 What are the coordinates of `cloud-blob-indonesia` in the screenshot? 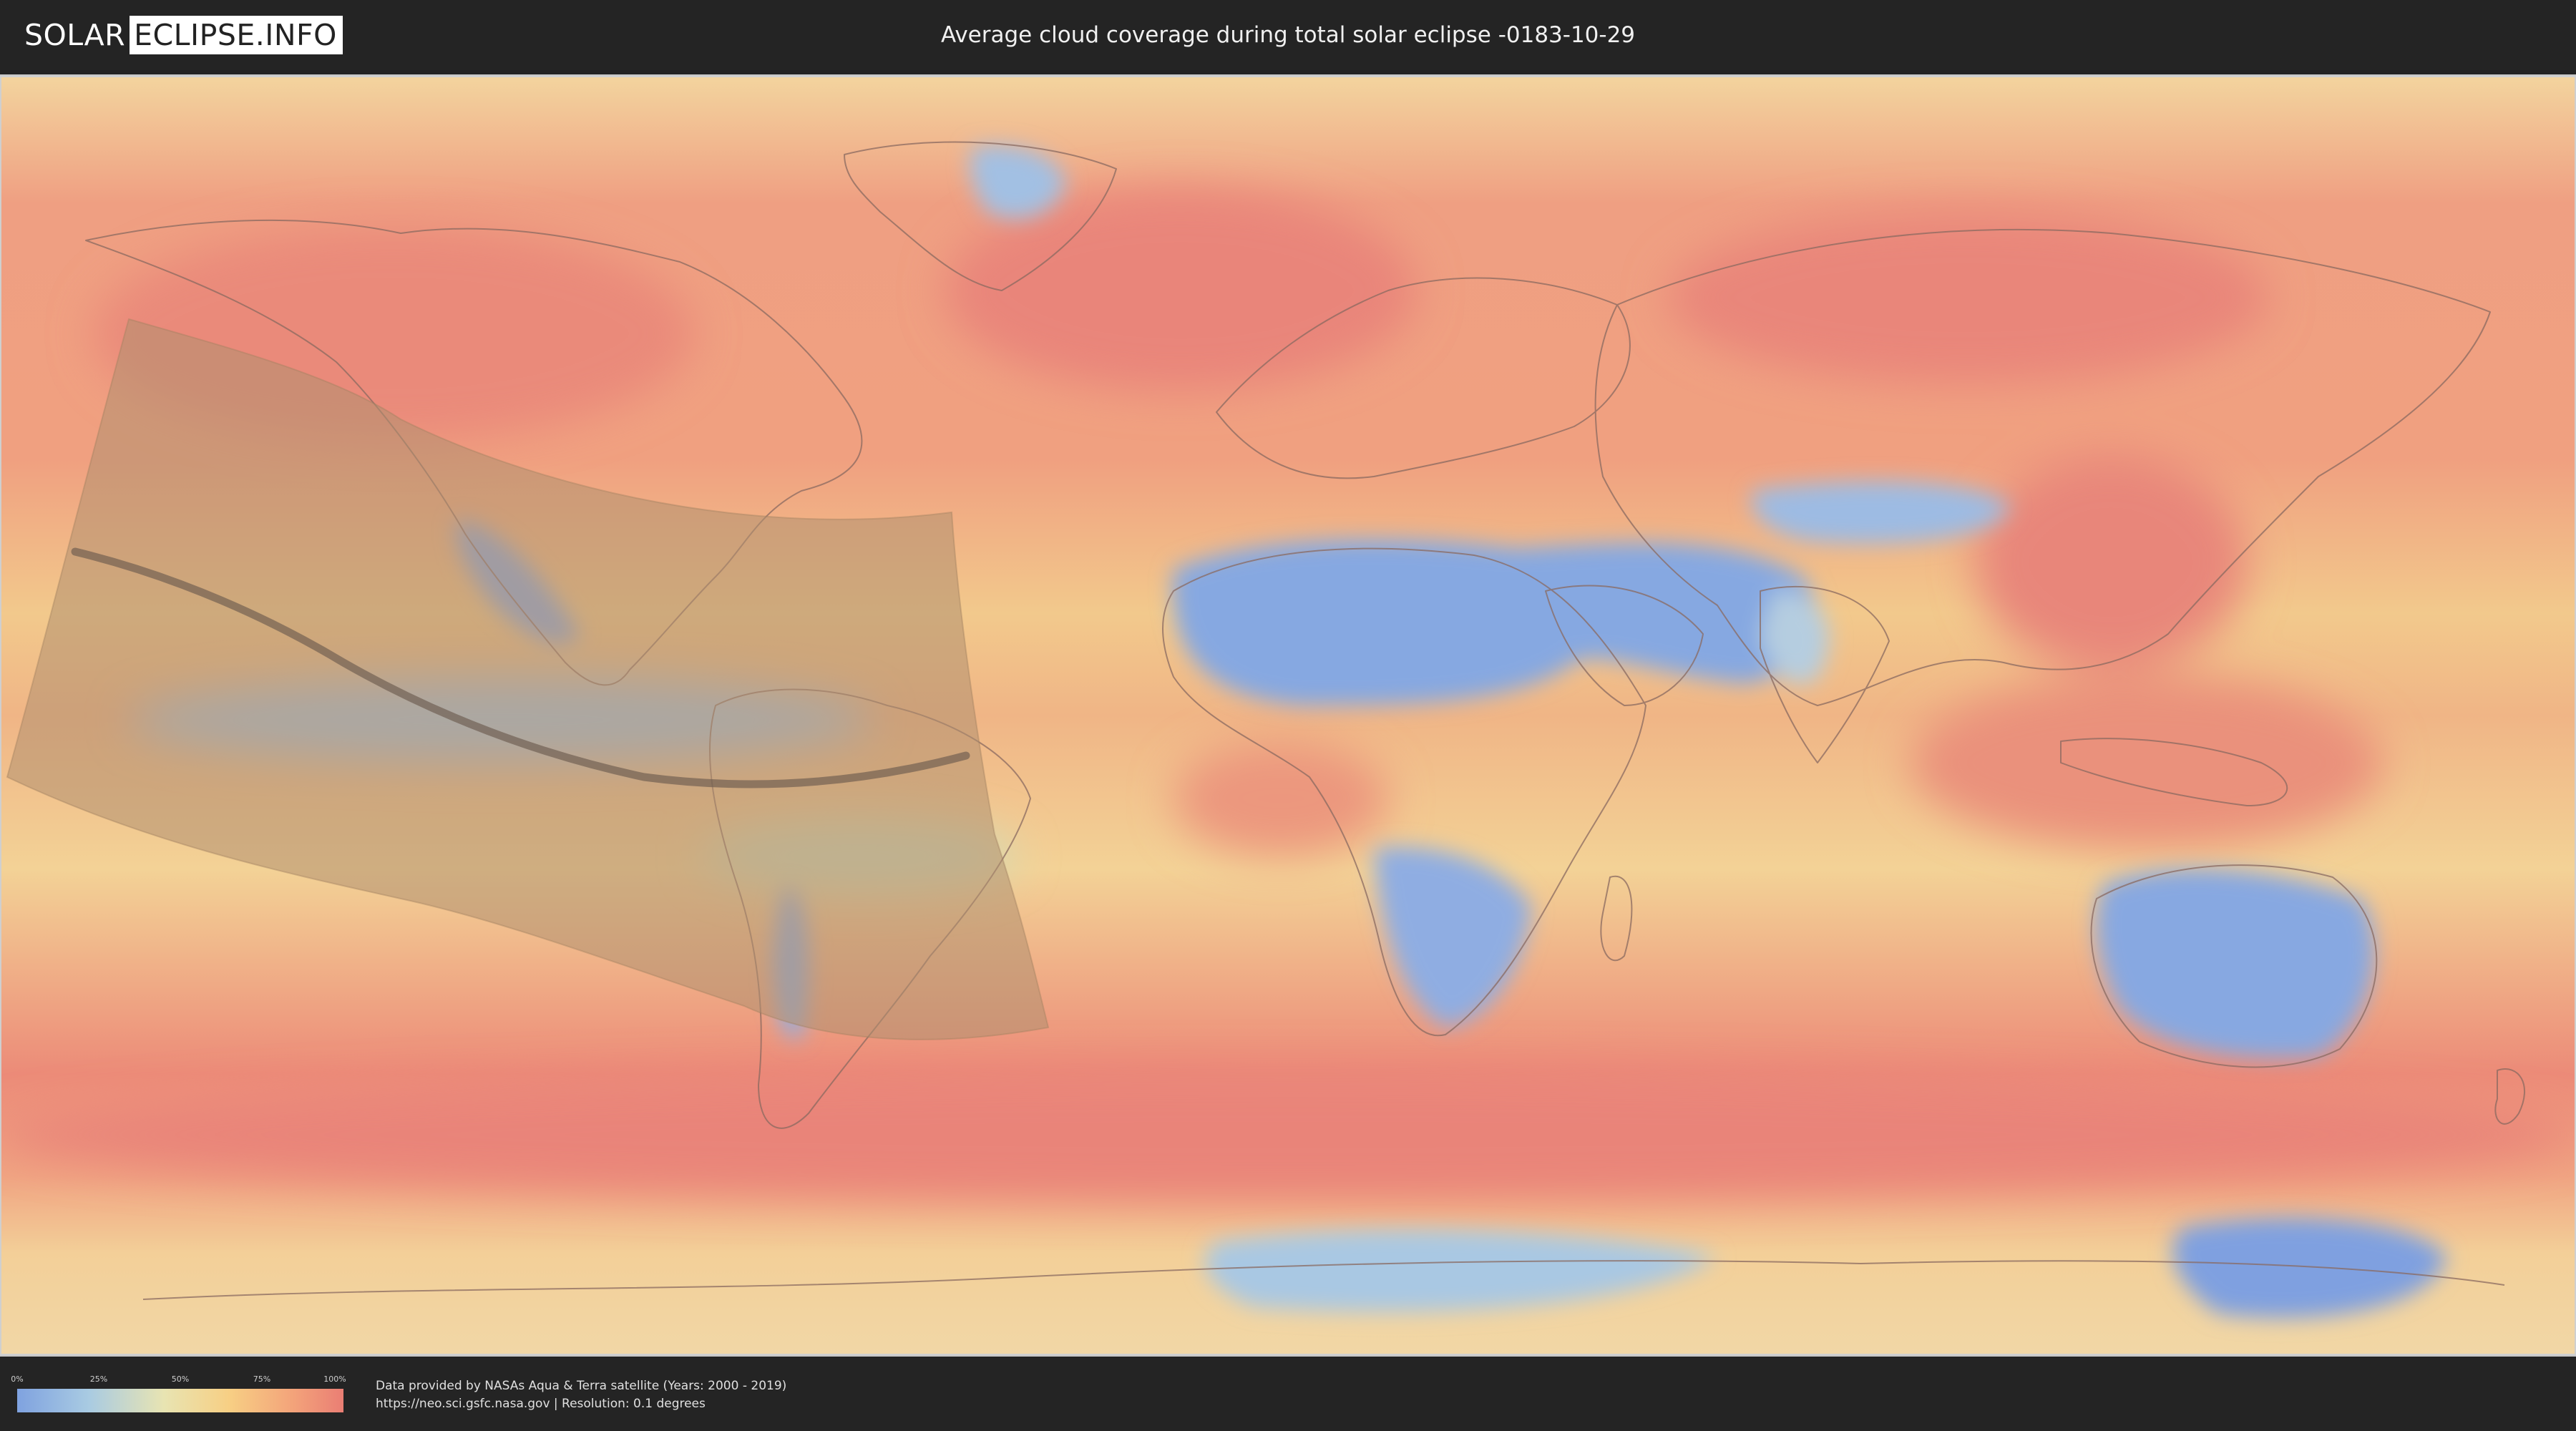 It's located at (2147, 763).